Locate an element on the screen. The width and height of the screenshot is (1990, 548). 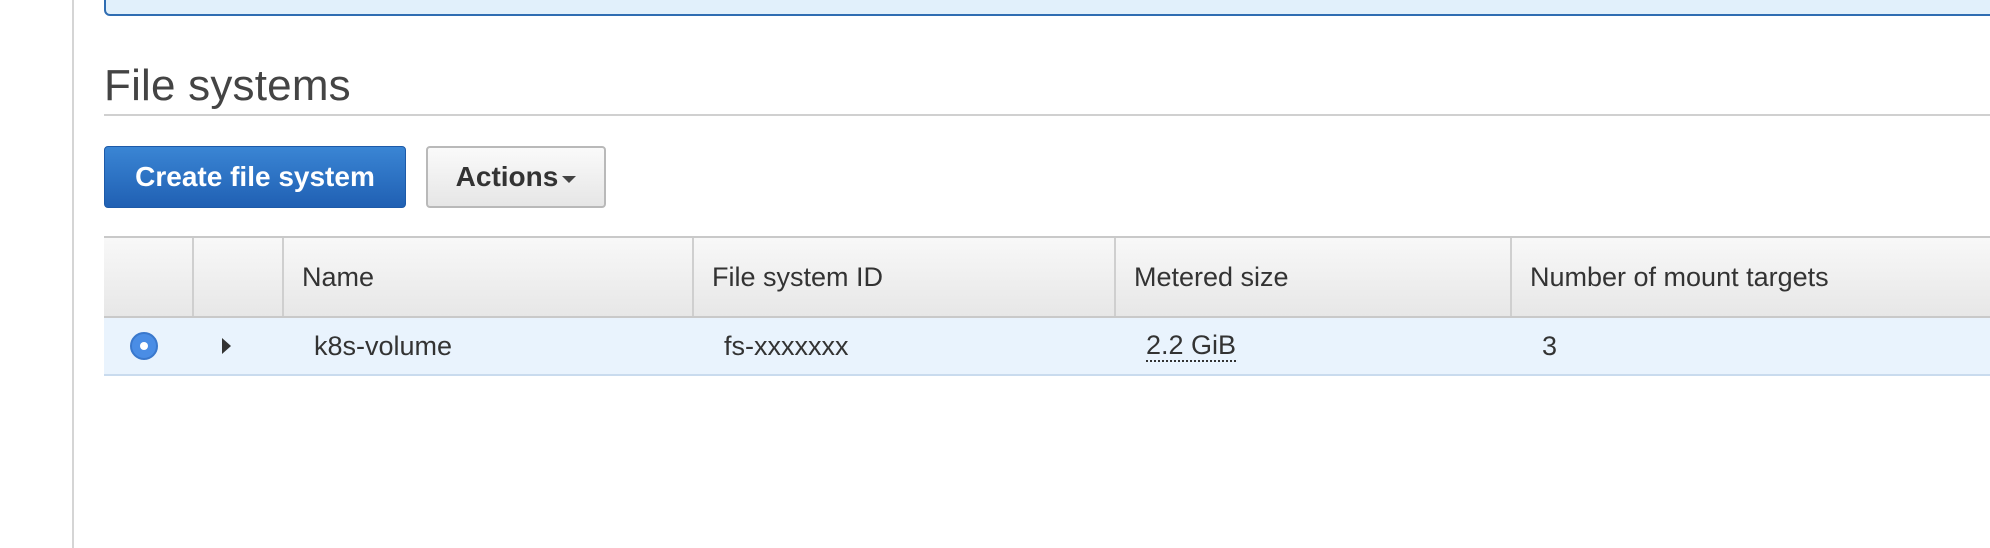
create-file-system-label: Create file system is located at coordinates (255, 176).